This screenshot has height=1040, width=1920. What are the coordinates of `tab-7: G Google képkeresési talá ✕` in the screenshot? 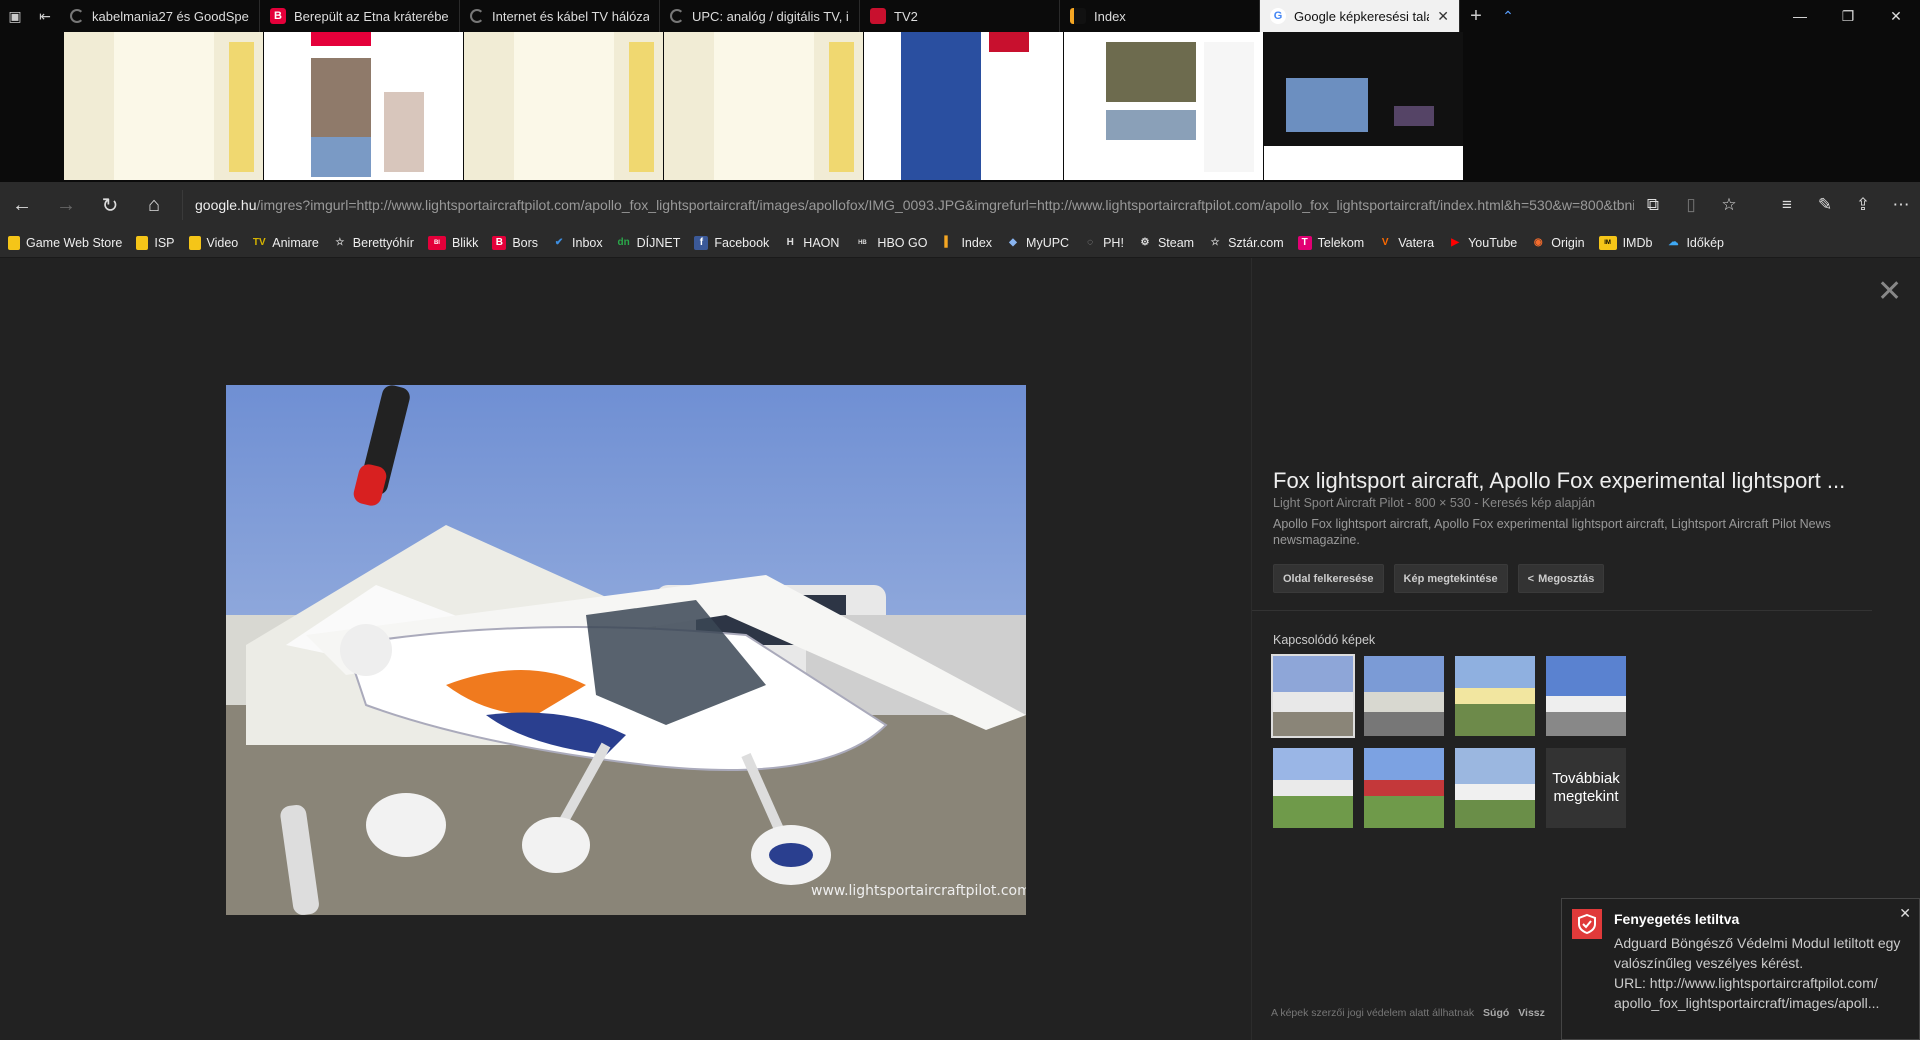 It's located at (1360, 16).